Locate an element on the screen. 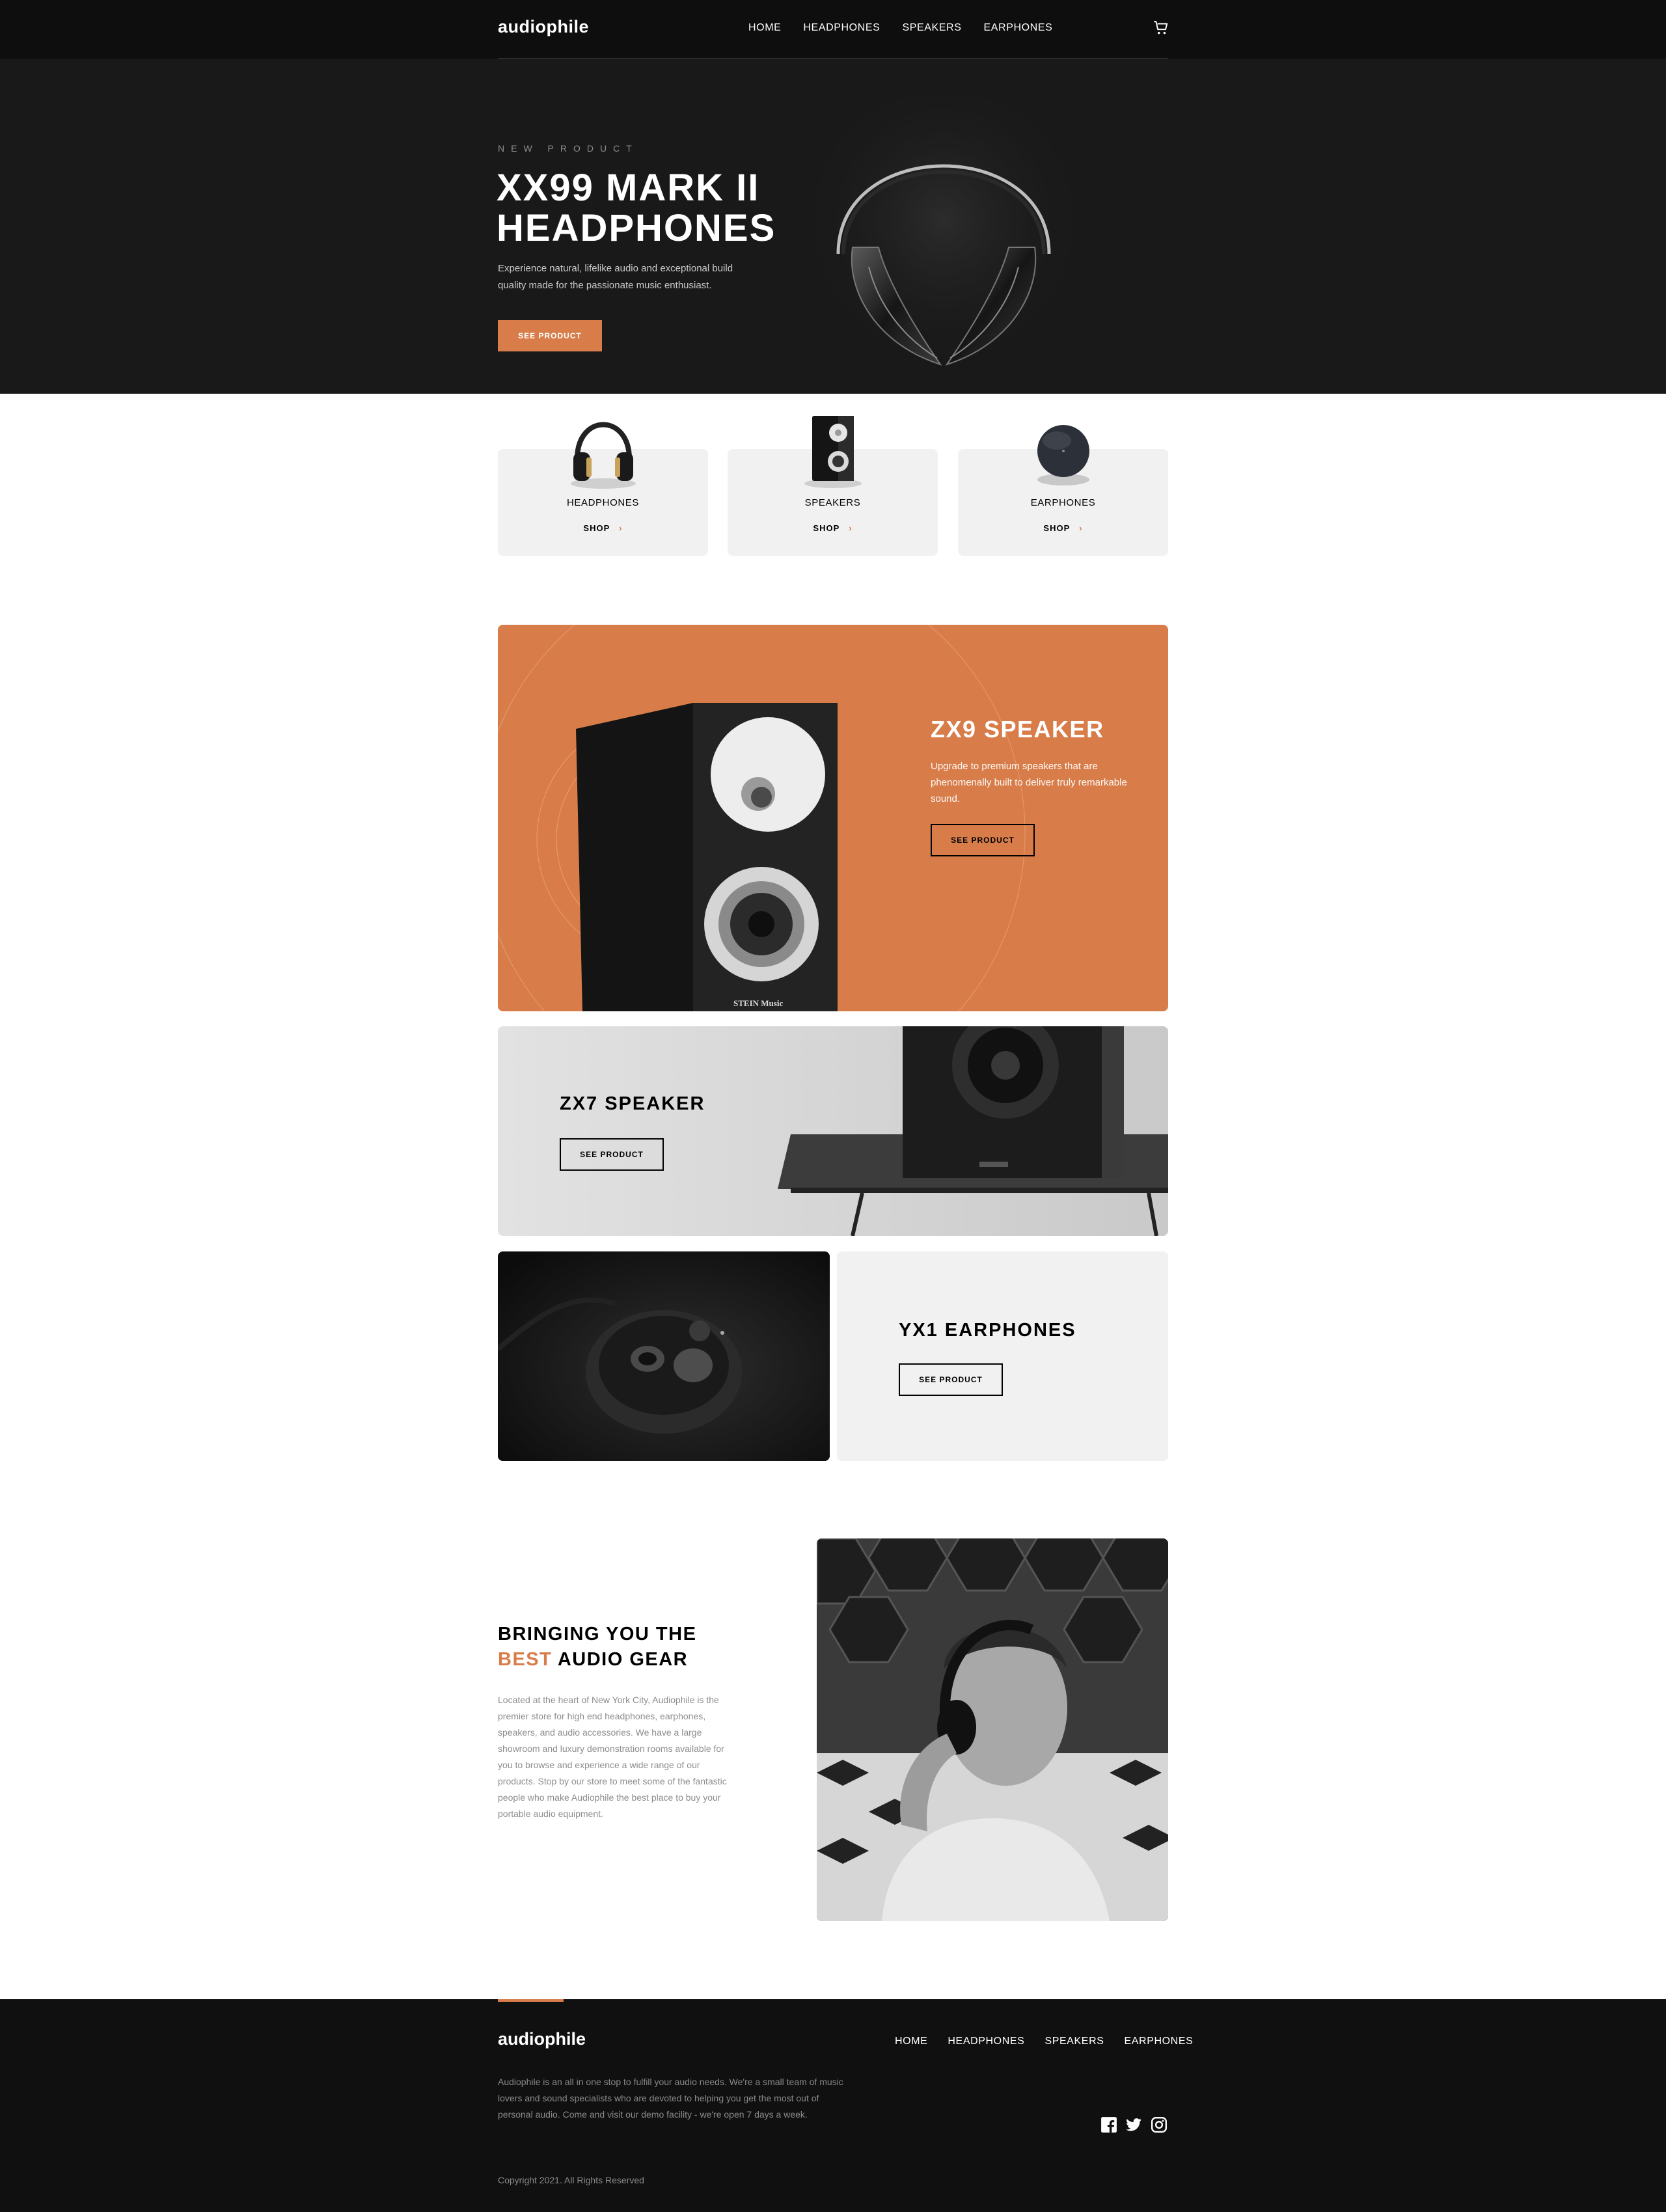  facebook-icon is located at coordinates (1108, 2124).